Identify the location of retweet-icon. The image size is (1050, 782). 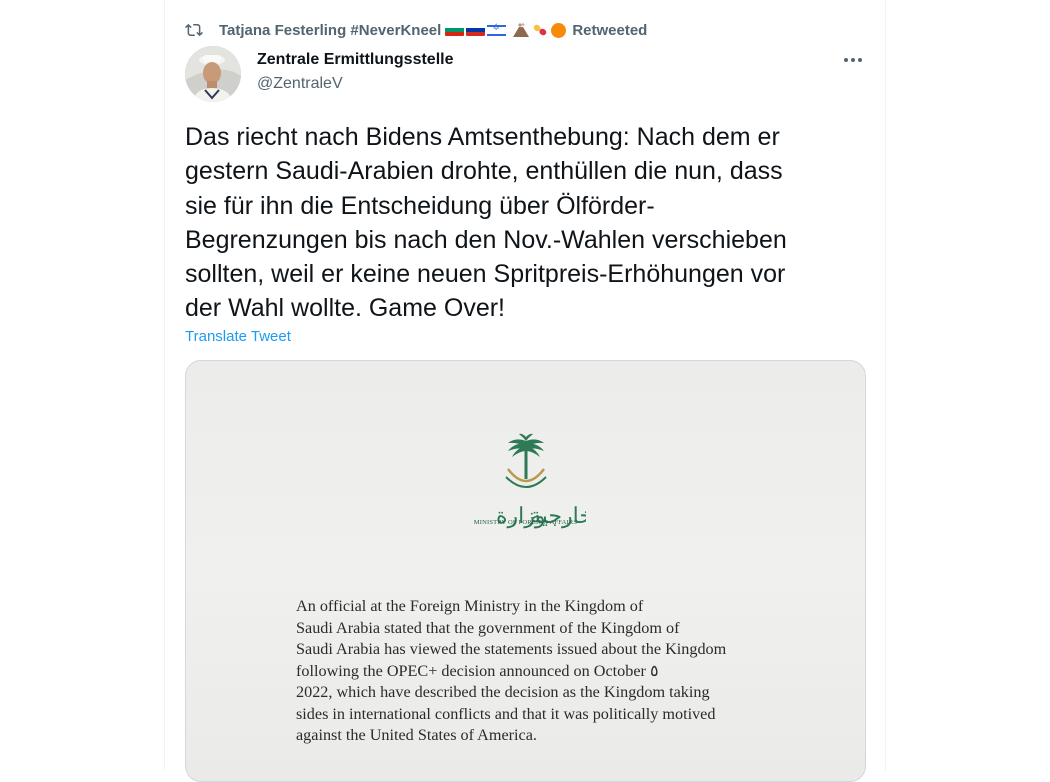
(194, 30).